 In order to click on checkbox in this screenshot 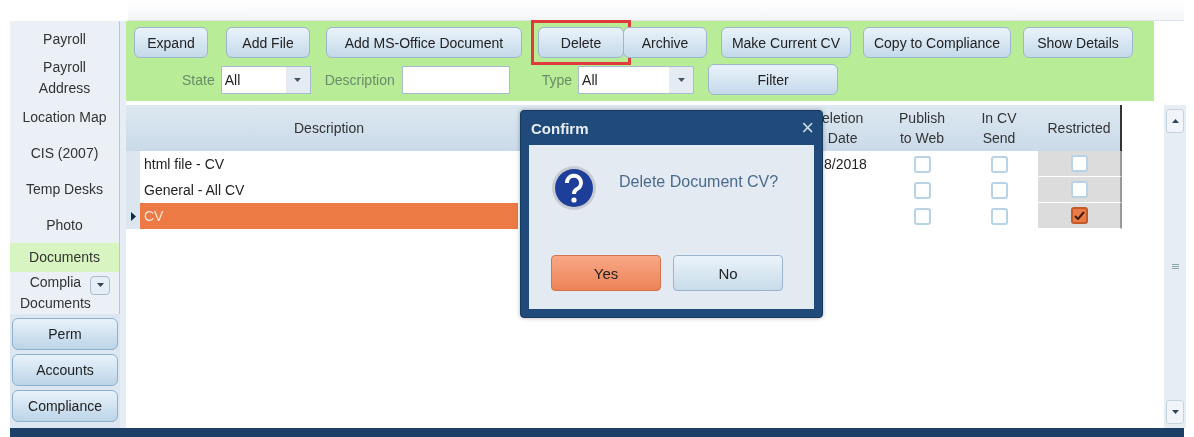, I will do `click(1079, 215)`.